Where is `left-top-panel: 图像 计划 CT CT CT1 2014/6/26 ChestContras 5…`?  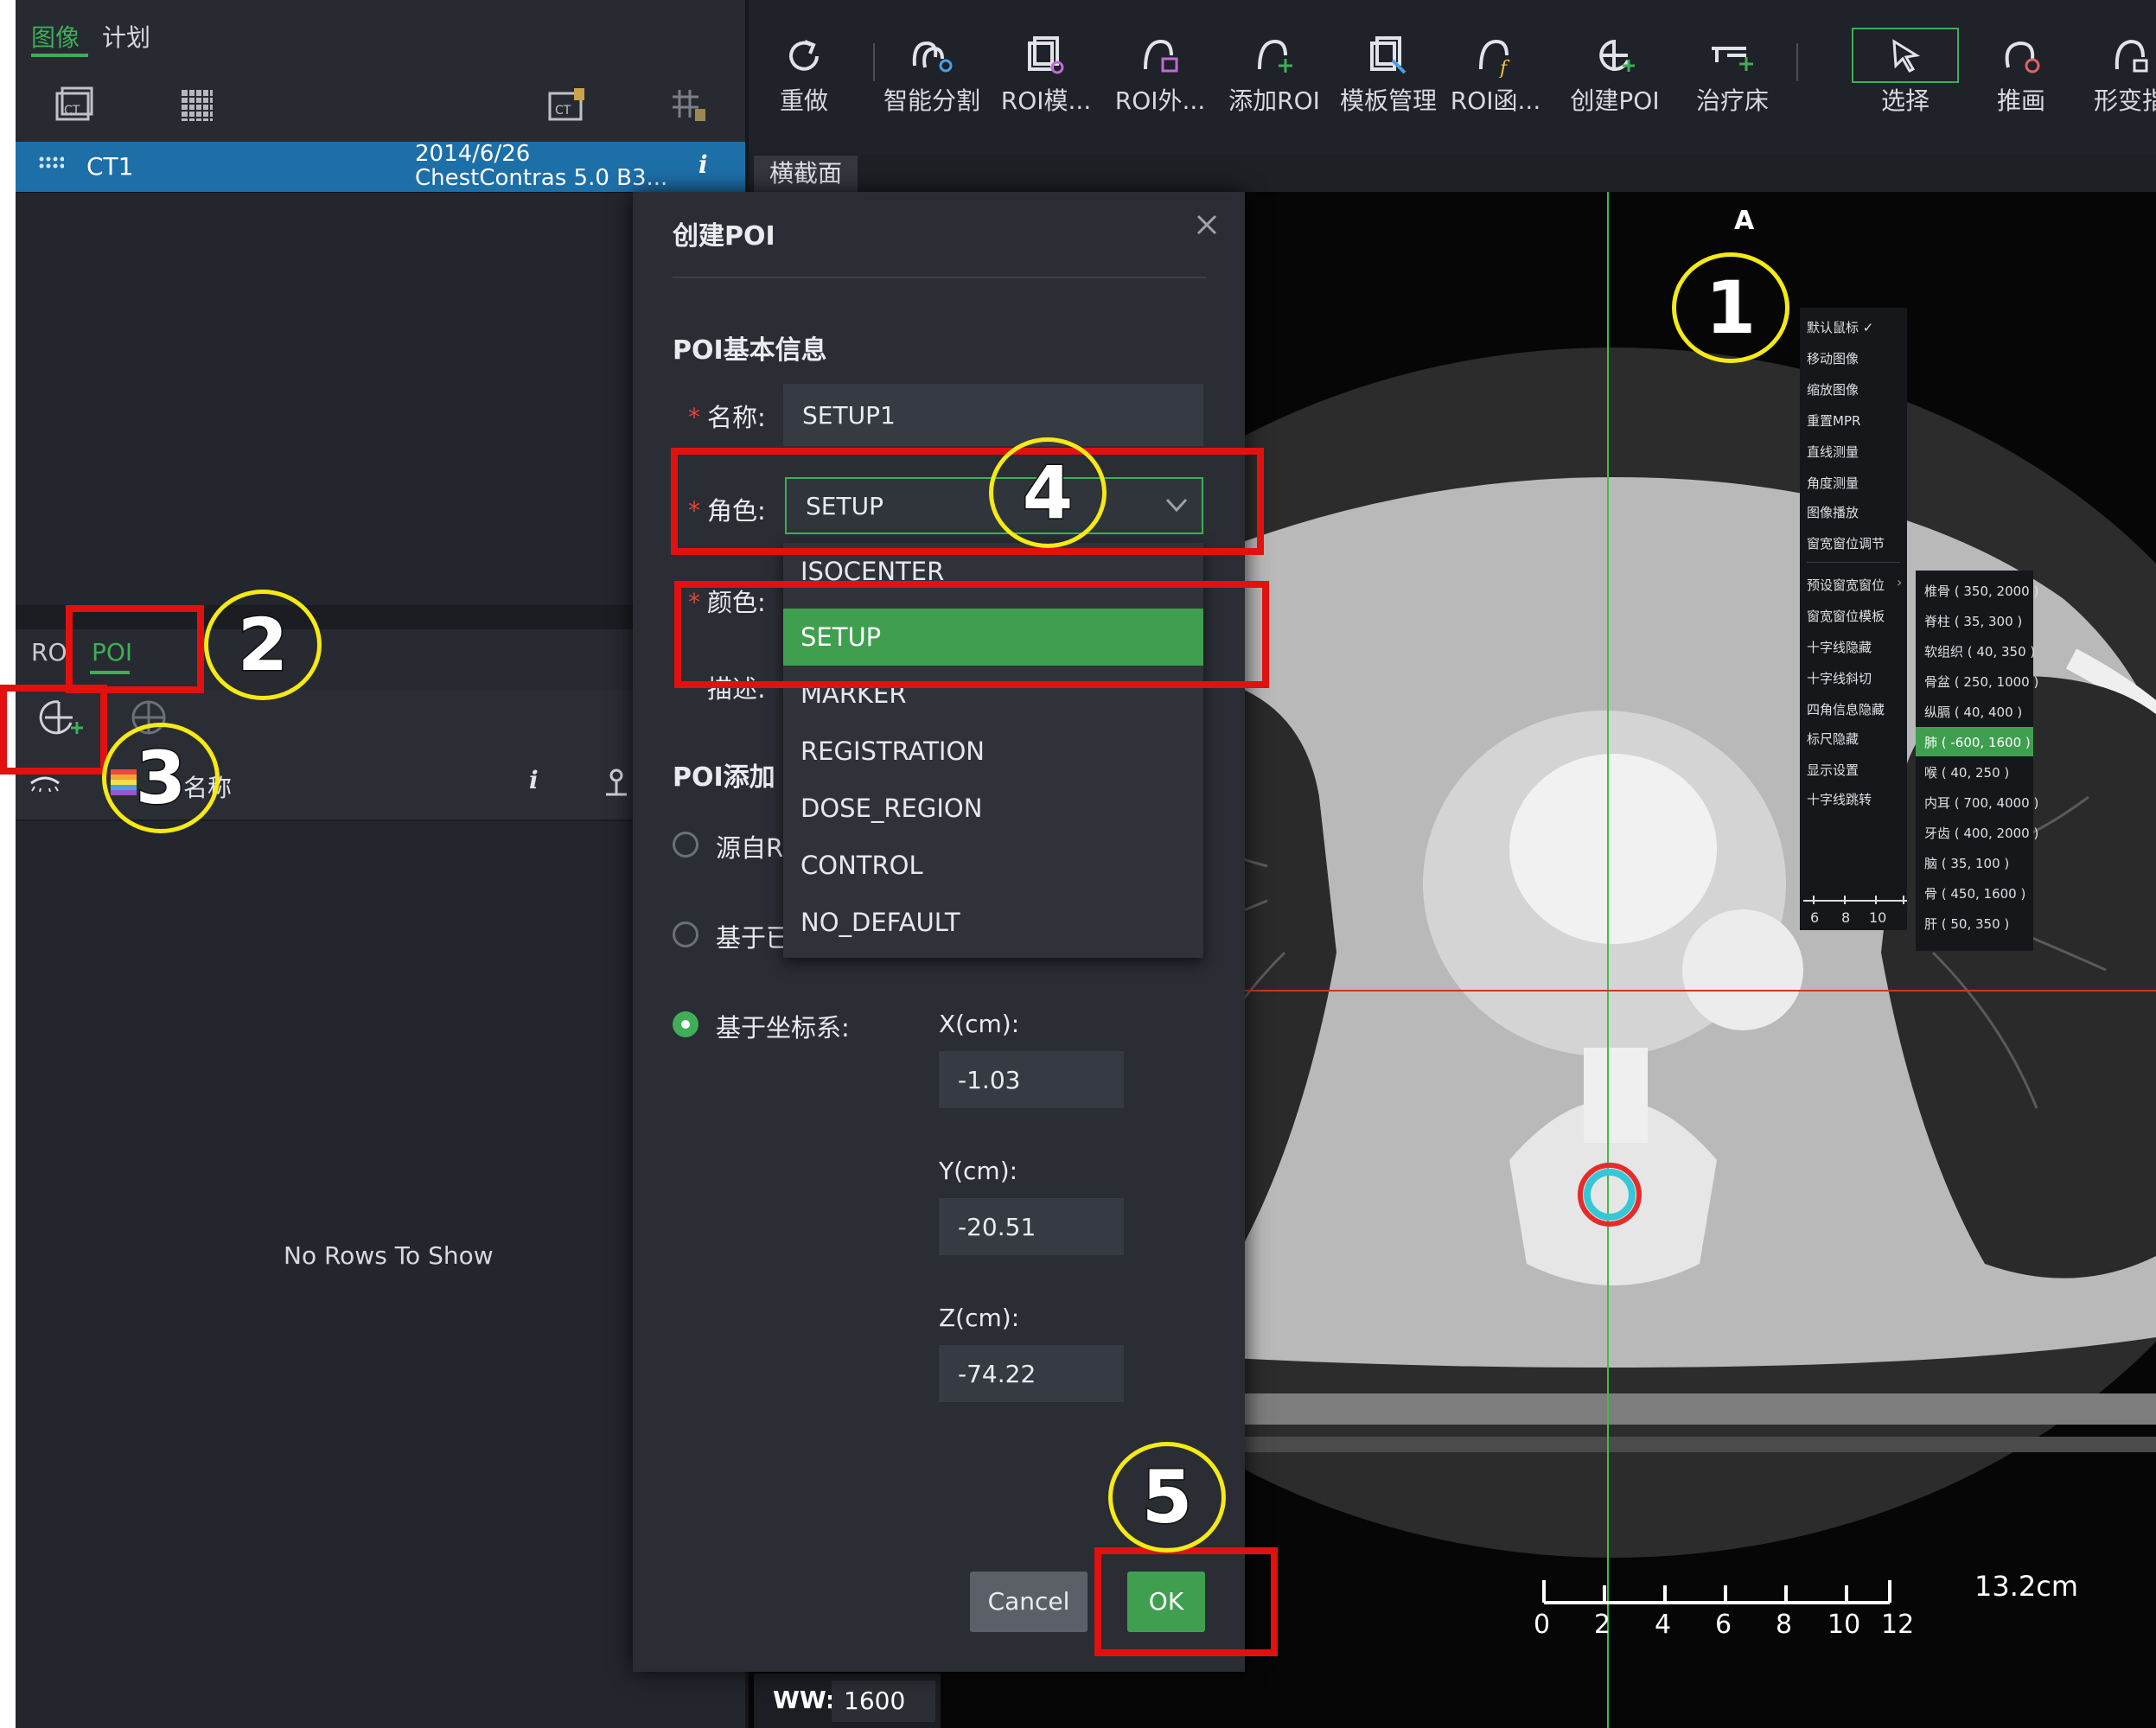
left-top-panel: 图像 计划 CT CT CT1 2014/6/26 ChestContras 5… is located at coordinates (381, 96).